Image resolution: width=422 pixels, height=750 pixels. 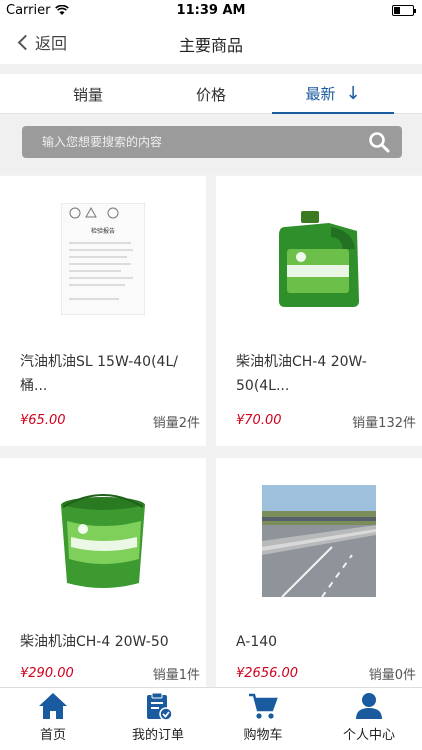 What do you see at coordinates (259, 420) in the screenshot?
I see `product-price: ¥70.00` at bounding box center [259, 420].